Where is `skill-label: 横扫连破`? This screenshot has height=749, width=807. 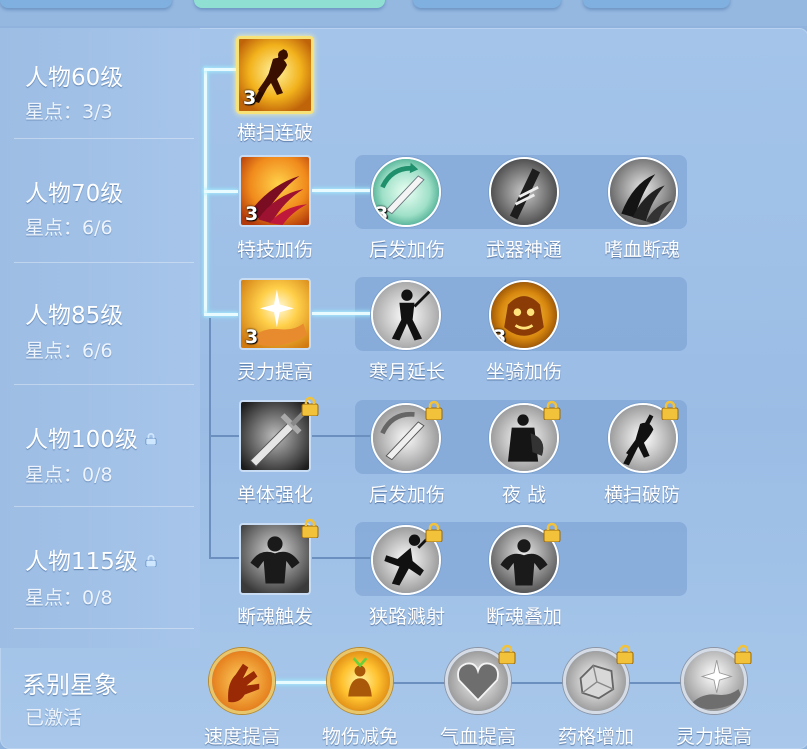
skill-label: 横扫连破 is located at coordinates (274, 133).